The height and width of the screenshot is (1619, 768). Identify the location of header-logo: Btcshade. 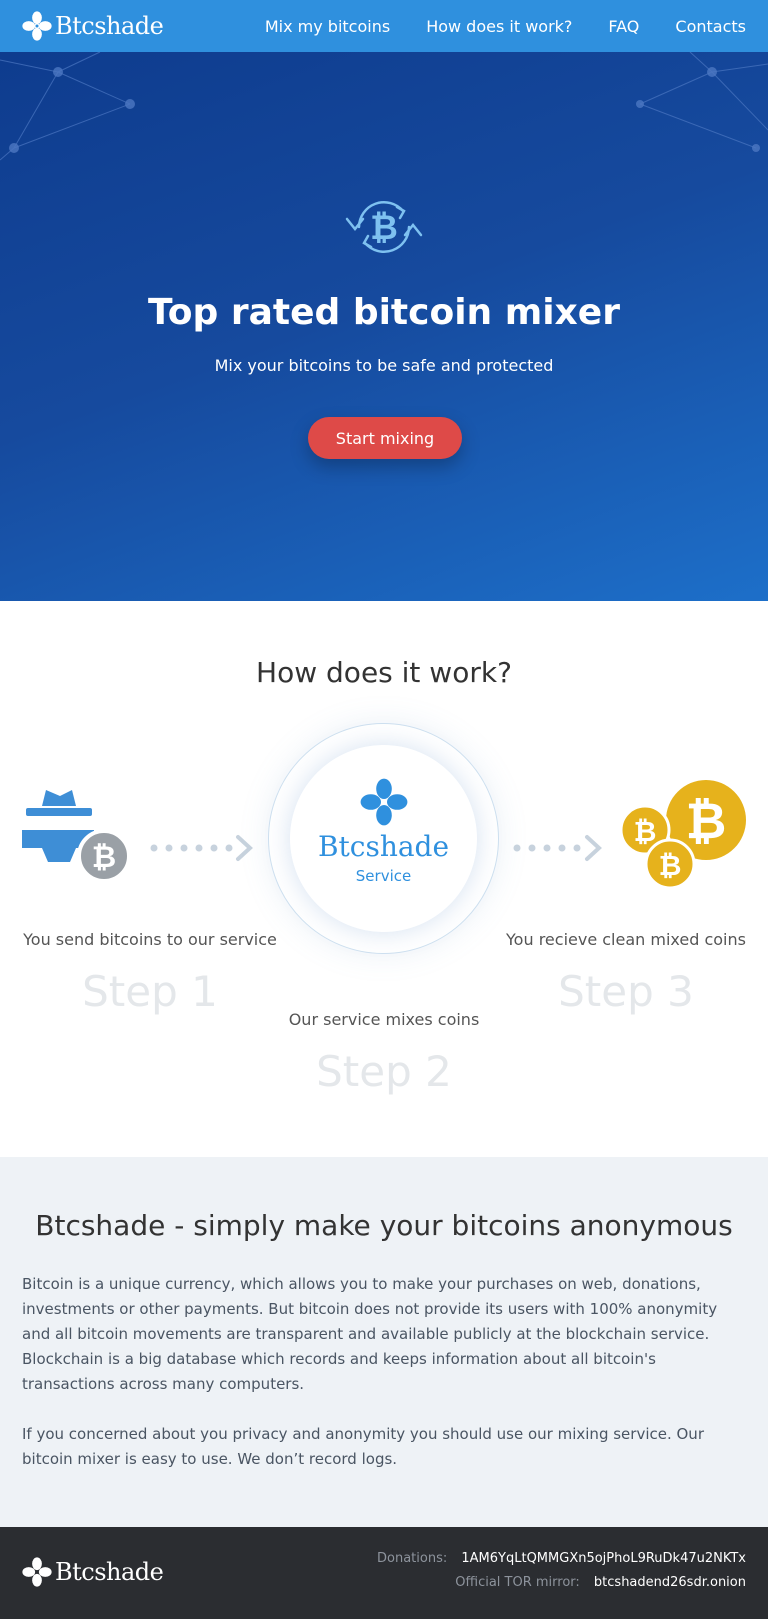
(93, 26).